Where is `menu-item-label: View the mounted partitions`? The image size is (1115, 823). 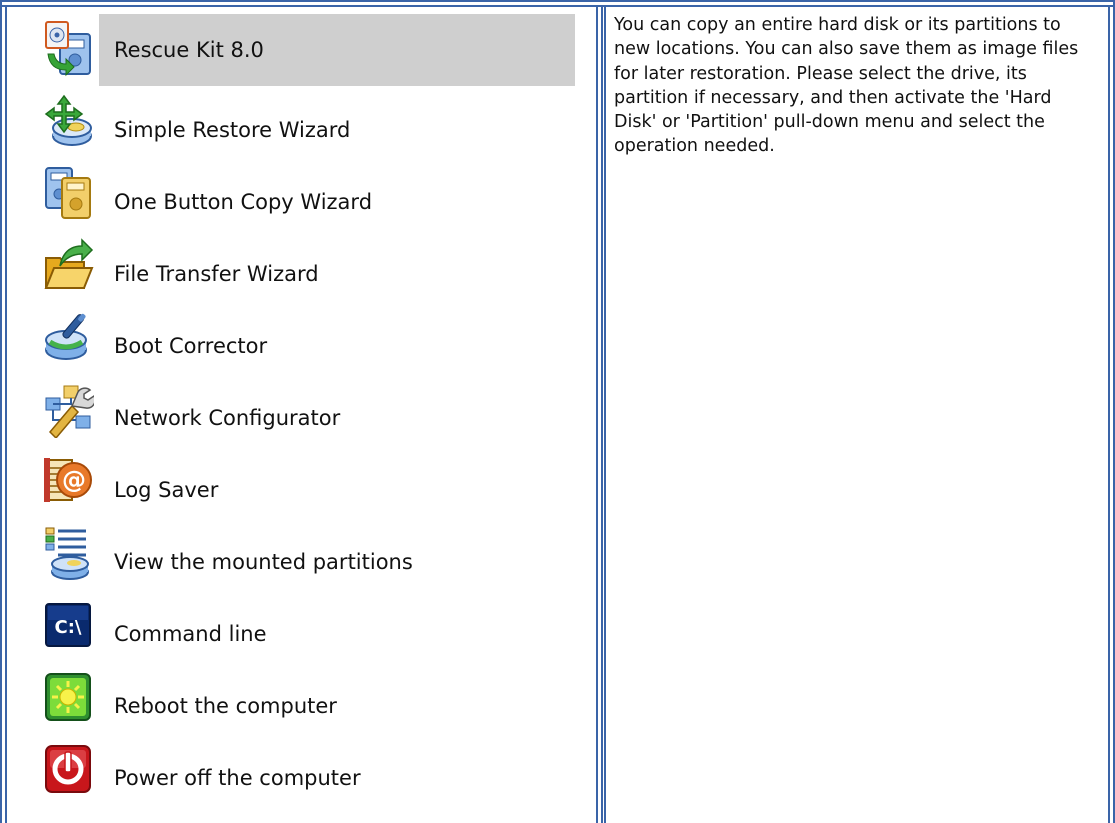 menu-item-label: View the mounted partitions is located at coordinates (263, 562).